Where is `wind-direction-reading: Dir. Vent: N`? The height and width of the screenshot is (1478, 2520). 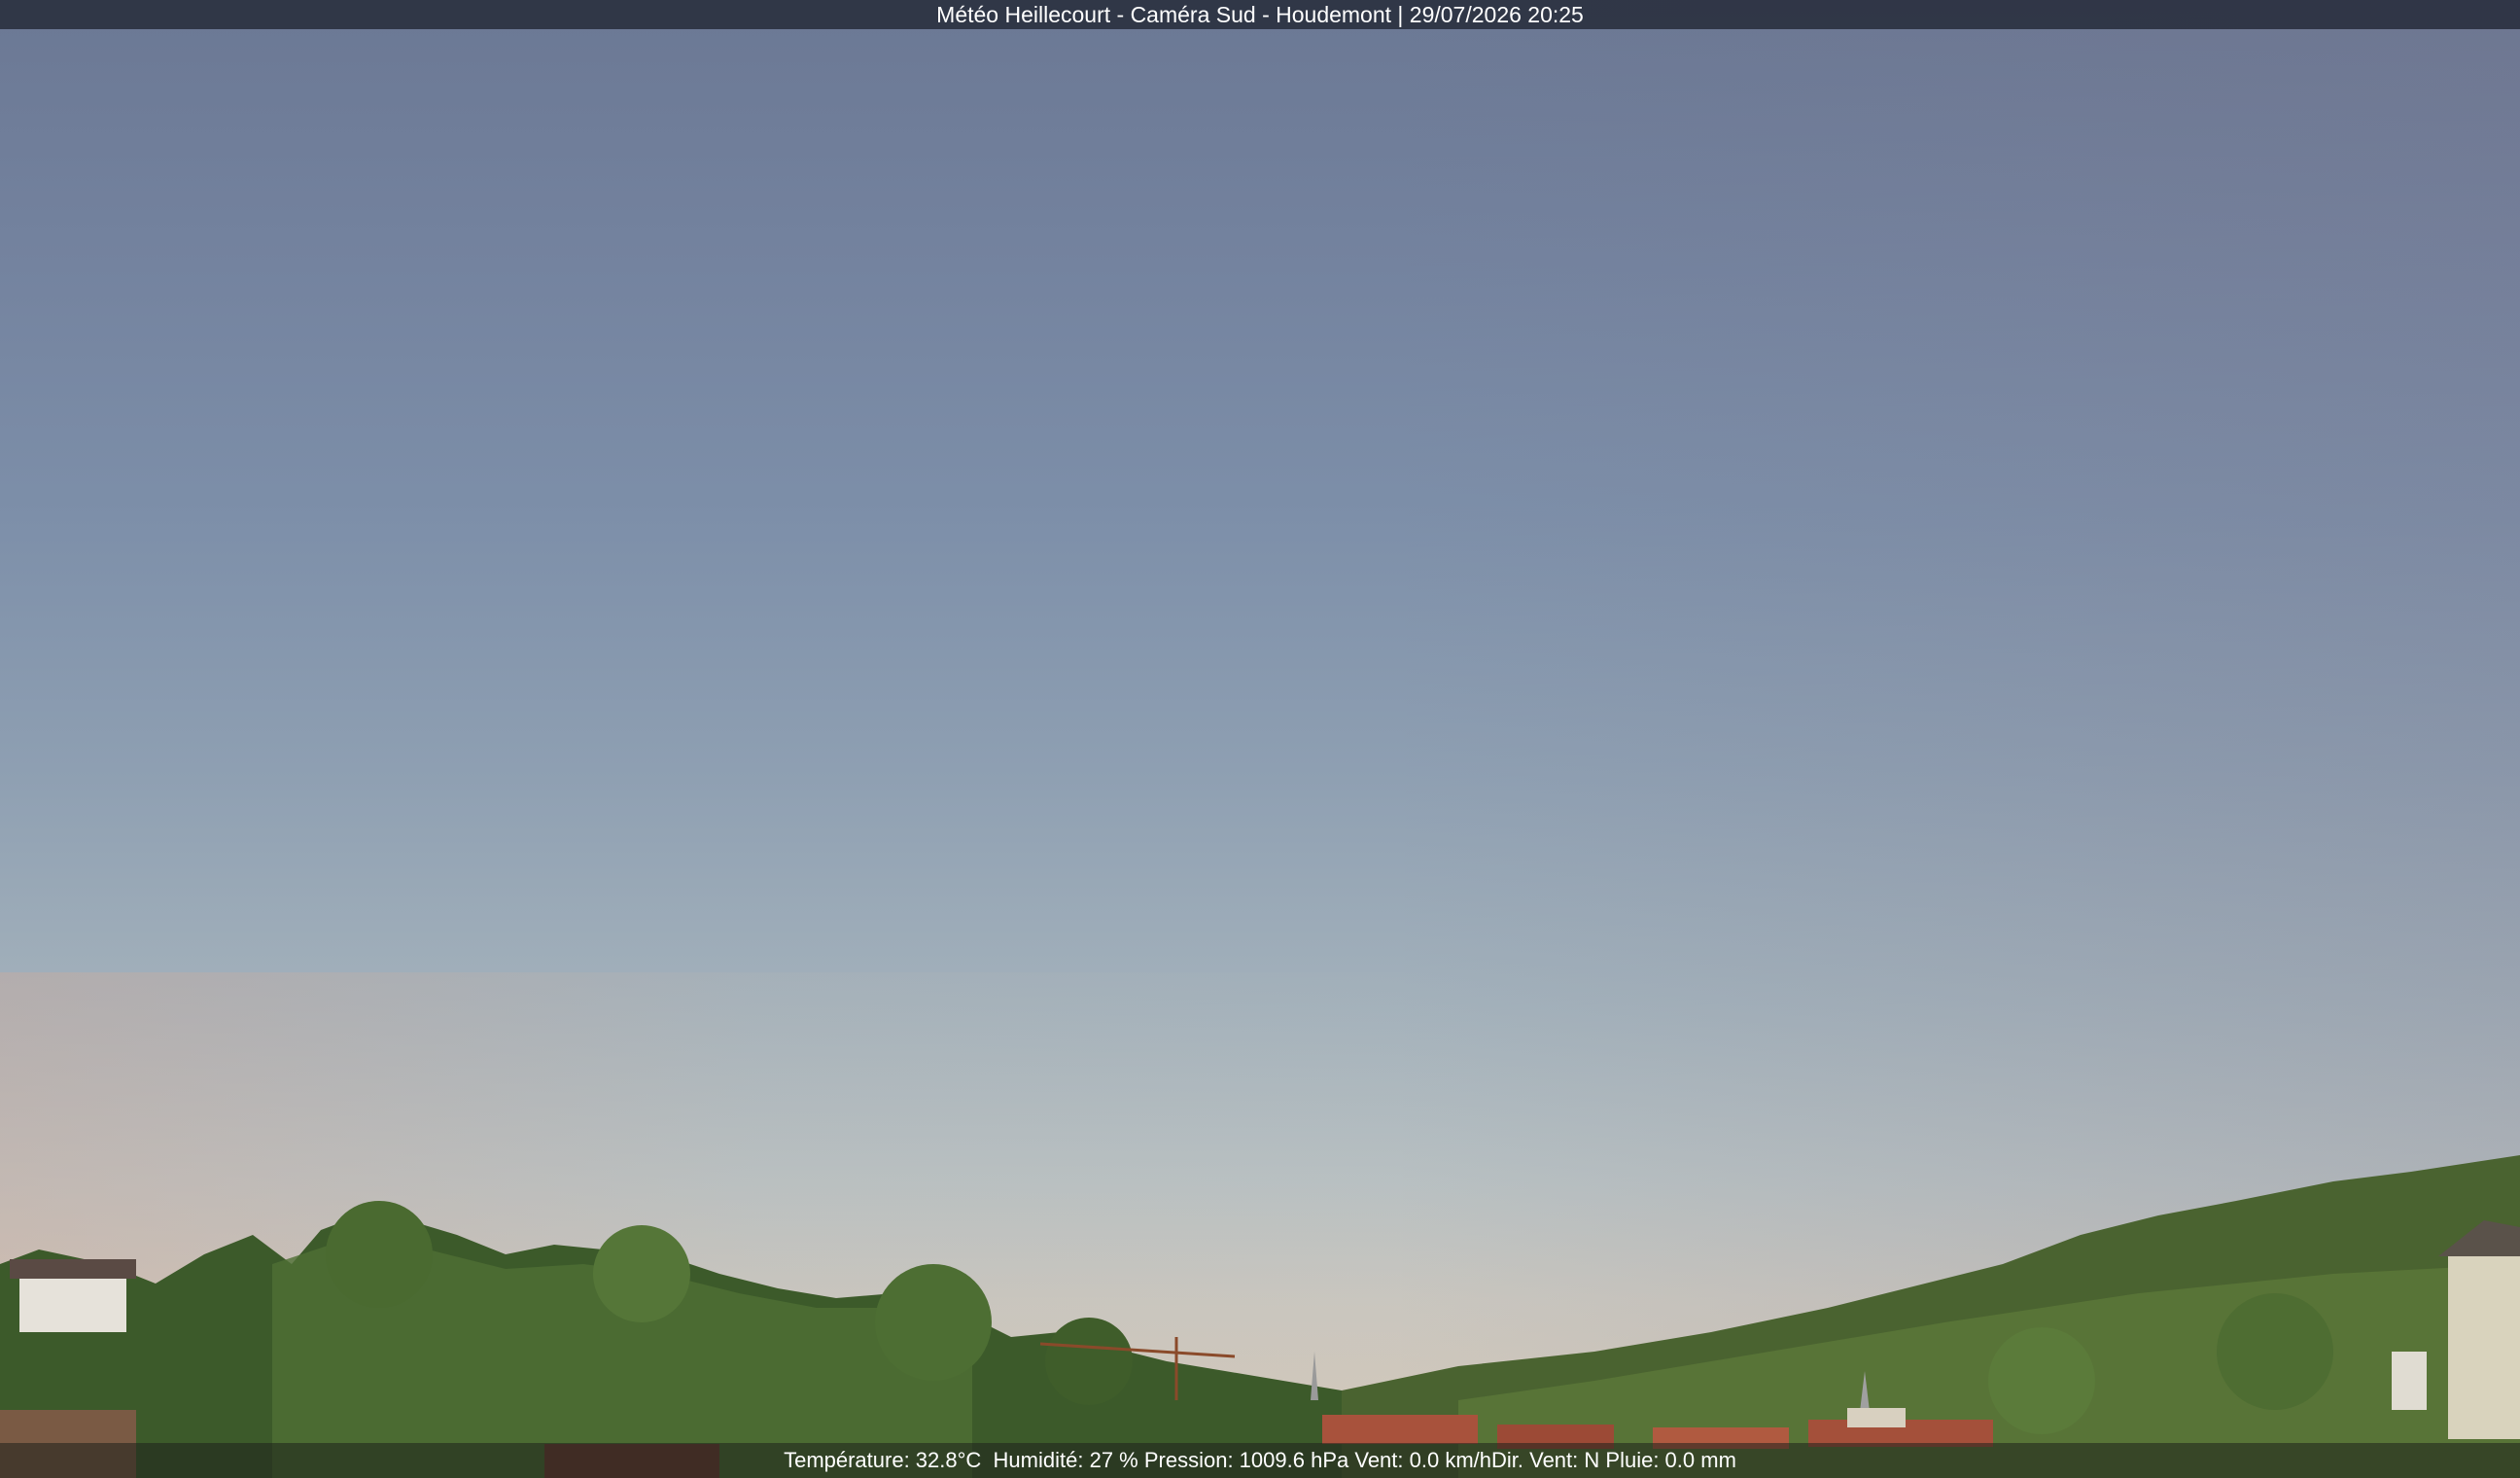 wind-direction-reading: Dir. Vent: N is located at coordinates (1545, 1460).